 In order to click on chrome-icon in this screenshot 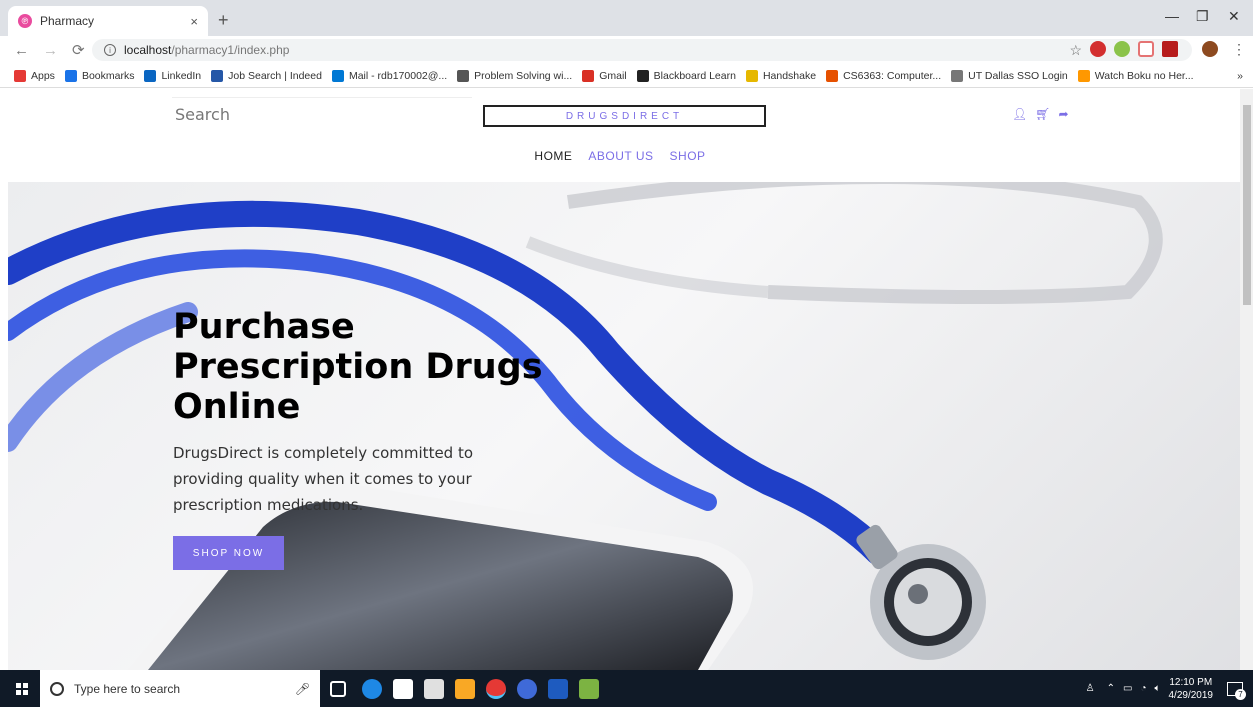, I will do `click(496, 689)`.